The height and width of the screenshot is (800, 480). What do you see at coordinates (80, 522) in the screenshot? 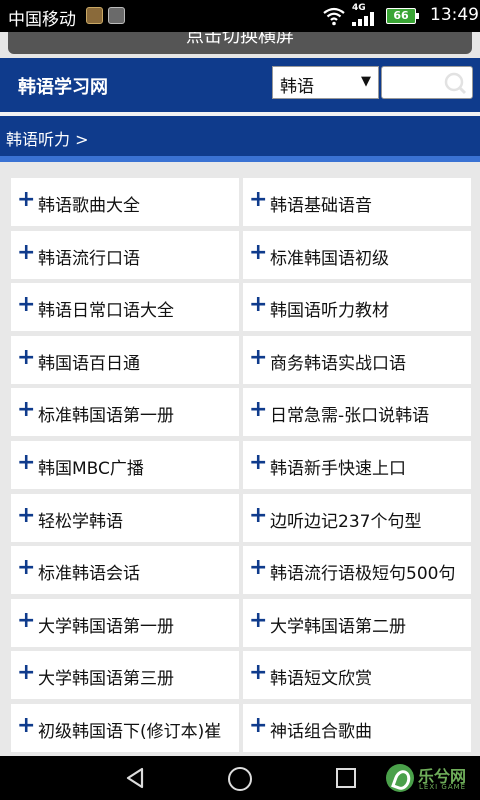
I see `course-link-label: 轻松学韩语` at bounding box center [80, 522].